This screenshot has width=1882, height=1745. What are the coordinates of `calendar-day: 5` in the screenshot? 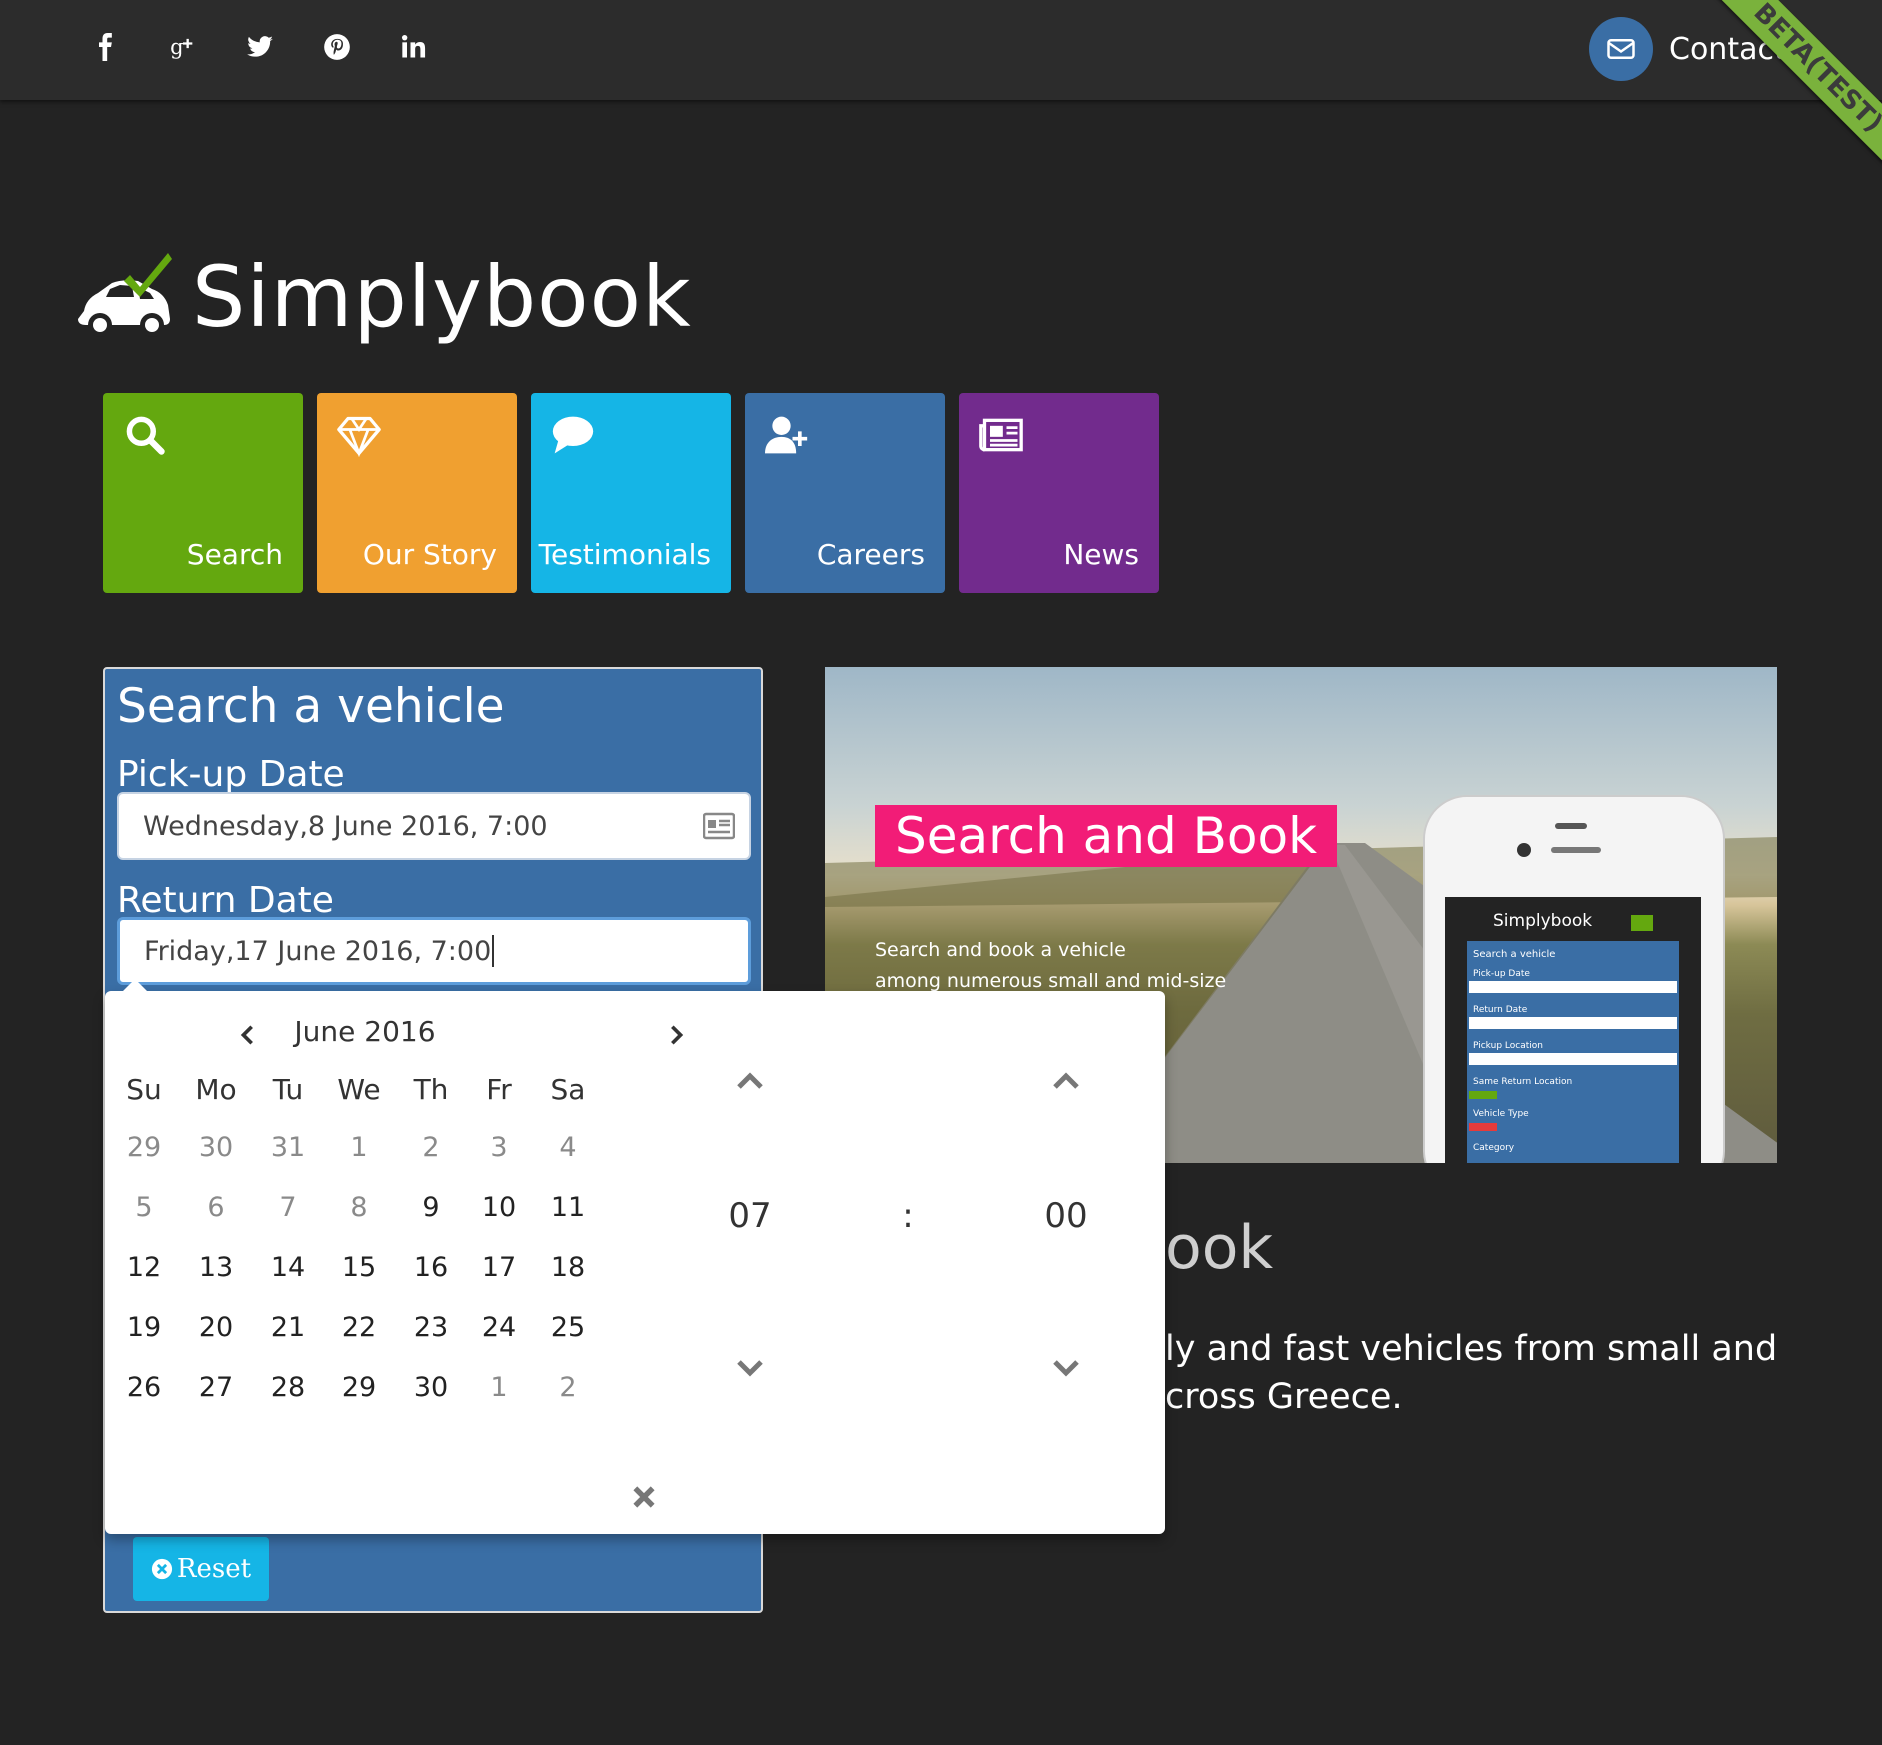 It's located at (144, 1208).